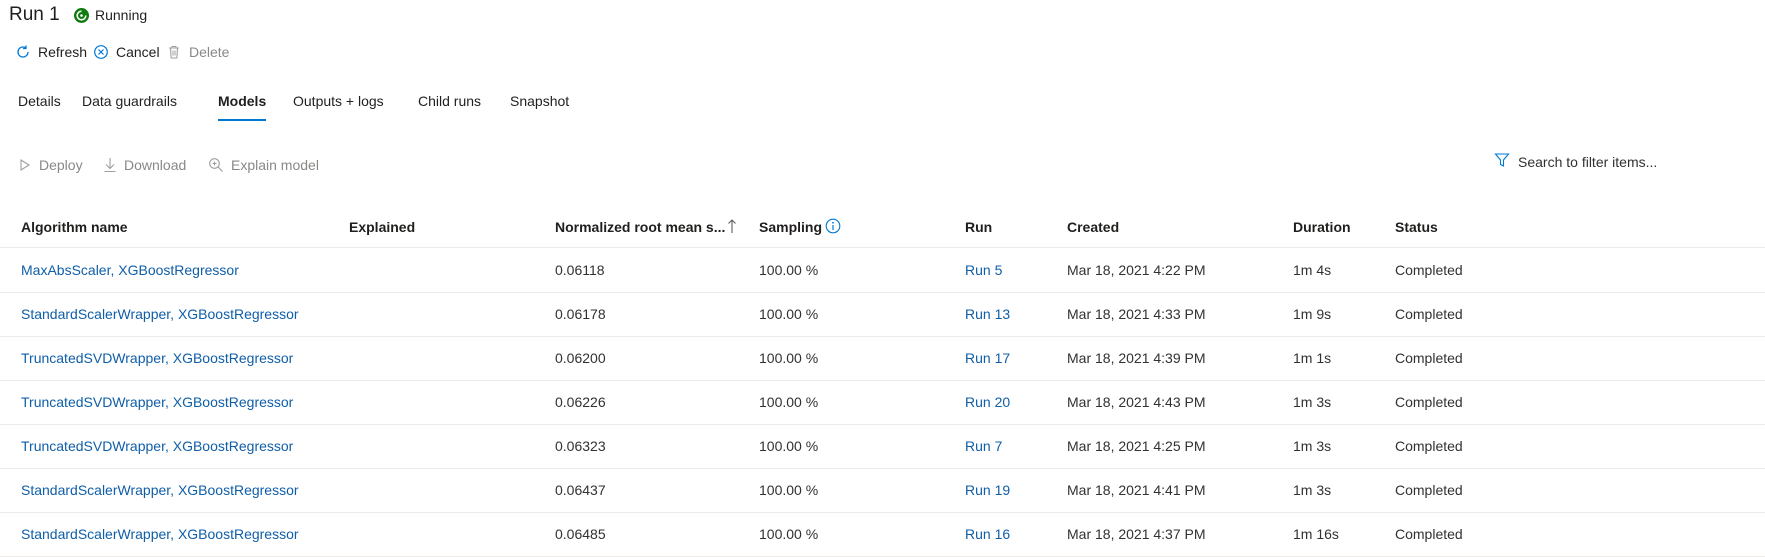 Image resolution: width=1765 pixels, height=557 pixels. Describe the element at coordinates (1136, 446) in the screenshot. I see `created-cell: Mar 18, 2021 4:25 PM` at that location.